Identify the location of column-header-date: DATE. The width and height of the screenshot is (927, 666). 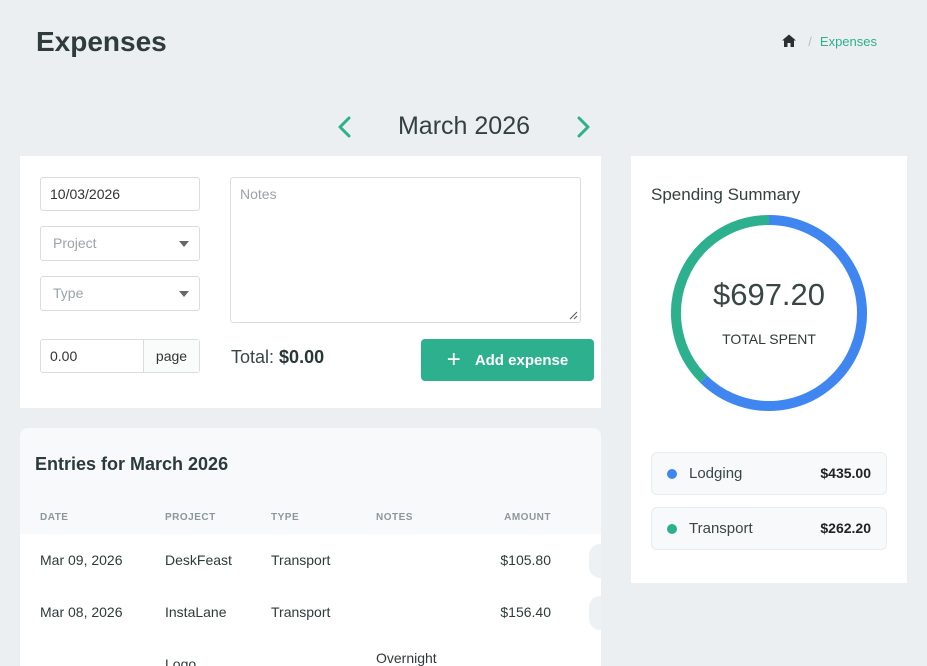
(54, 517).